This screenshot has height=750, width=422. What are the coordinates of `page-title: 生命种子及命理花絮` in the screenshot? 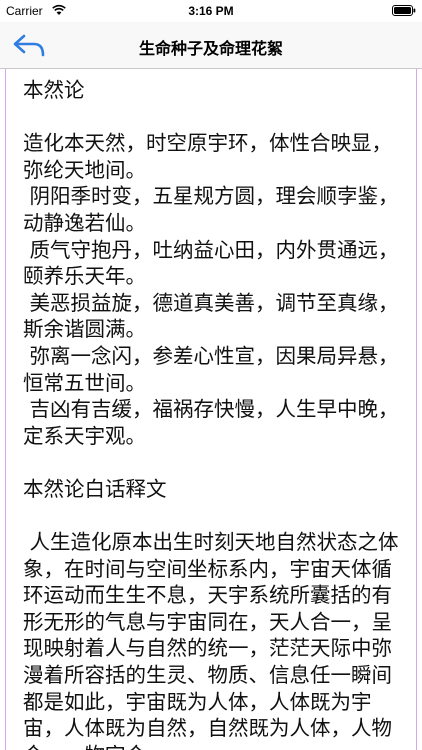 It's located at (210, 48).